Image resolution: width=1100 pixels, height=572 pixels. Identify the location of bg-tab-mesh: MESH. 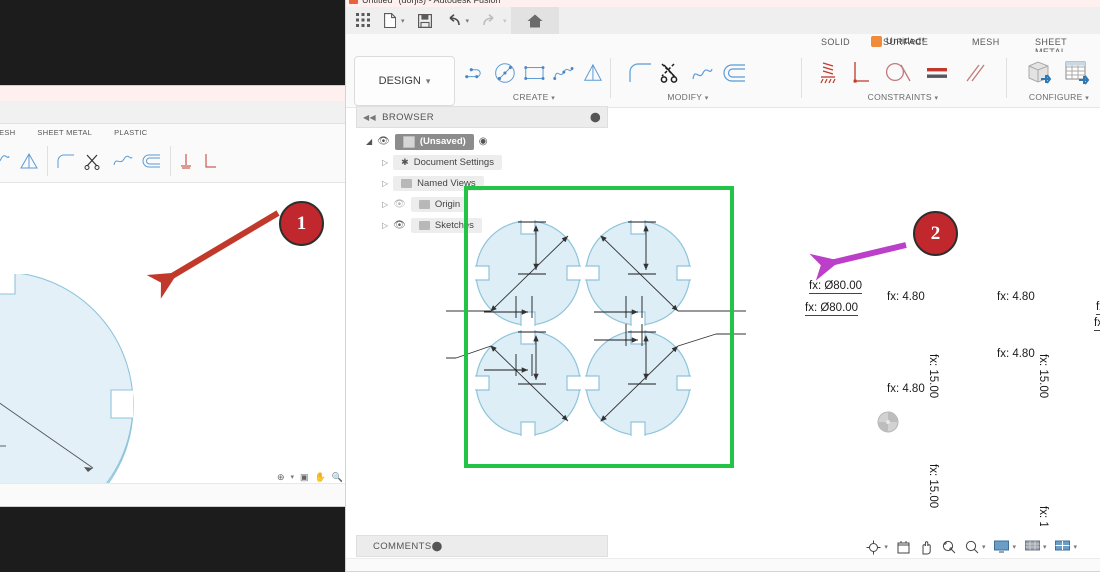
(7, 132).